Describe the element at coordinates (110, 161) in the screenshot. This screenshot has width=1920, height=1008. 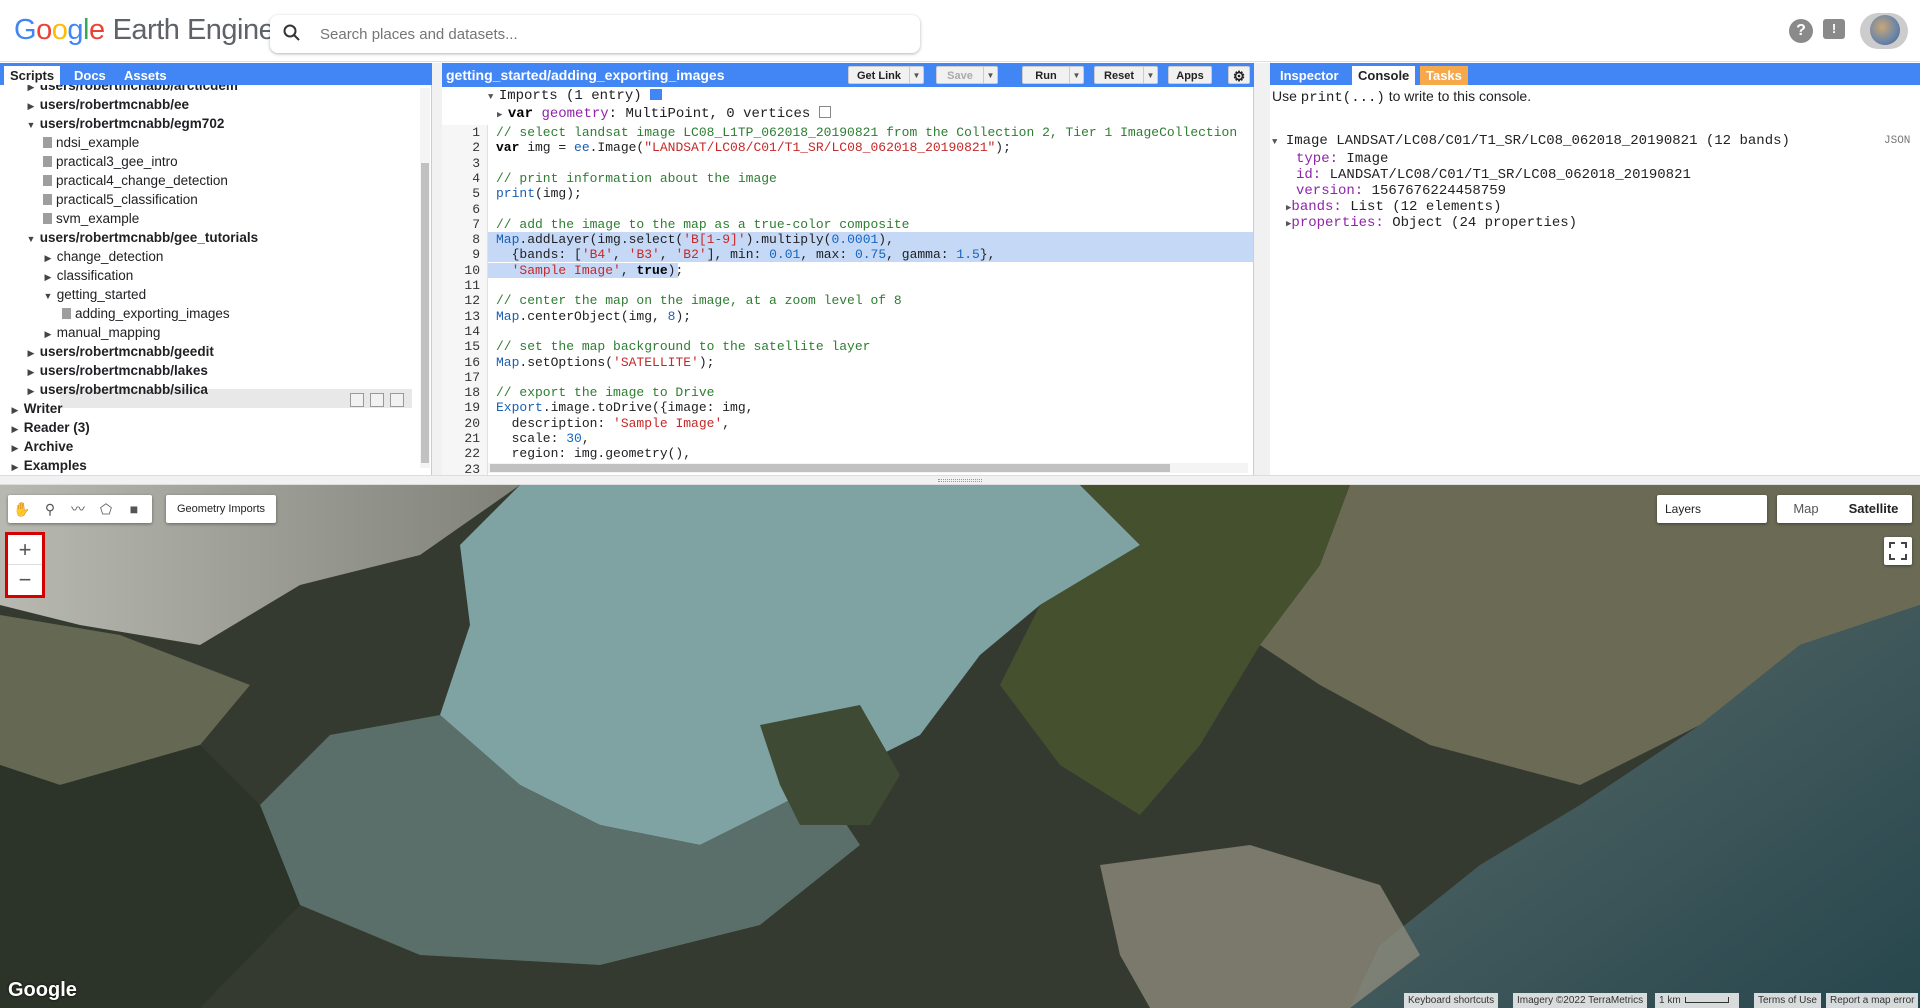
I see `tree-item: practical3_gee_intro` at that location.